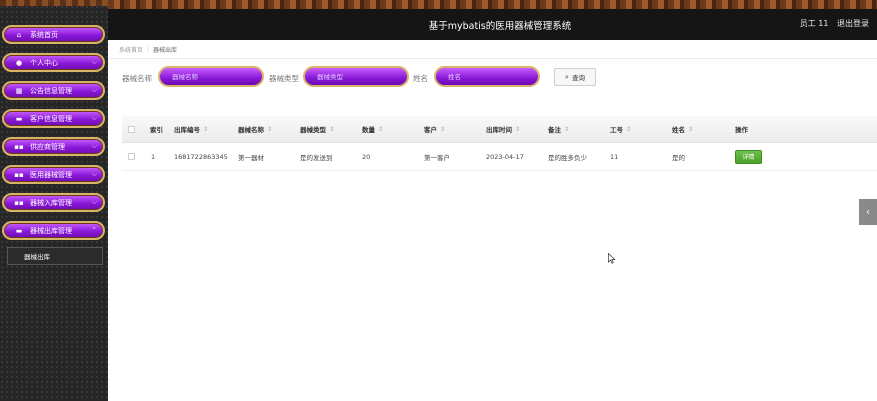 The width and height of the screenshot is (877, 401). What do you see at coordinates (492, 4) in the screenshot?
I see `header-decoration` at bounding box center [492, 4].